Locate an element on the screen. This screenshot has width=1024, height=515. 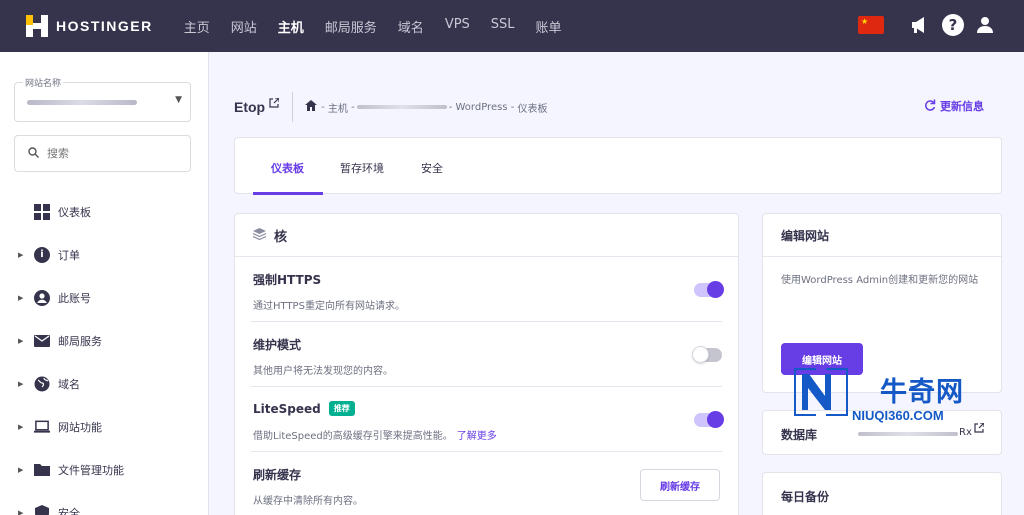
chevron-down-icon: ▼ is located at coordinates (178, 100).